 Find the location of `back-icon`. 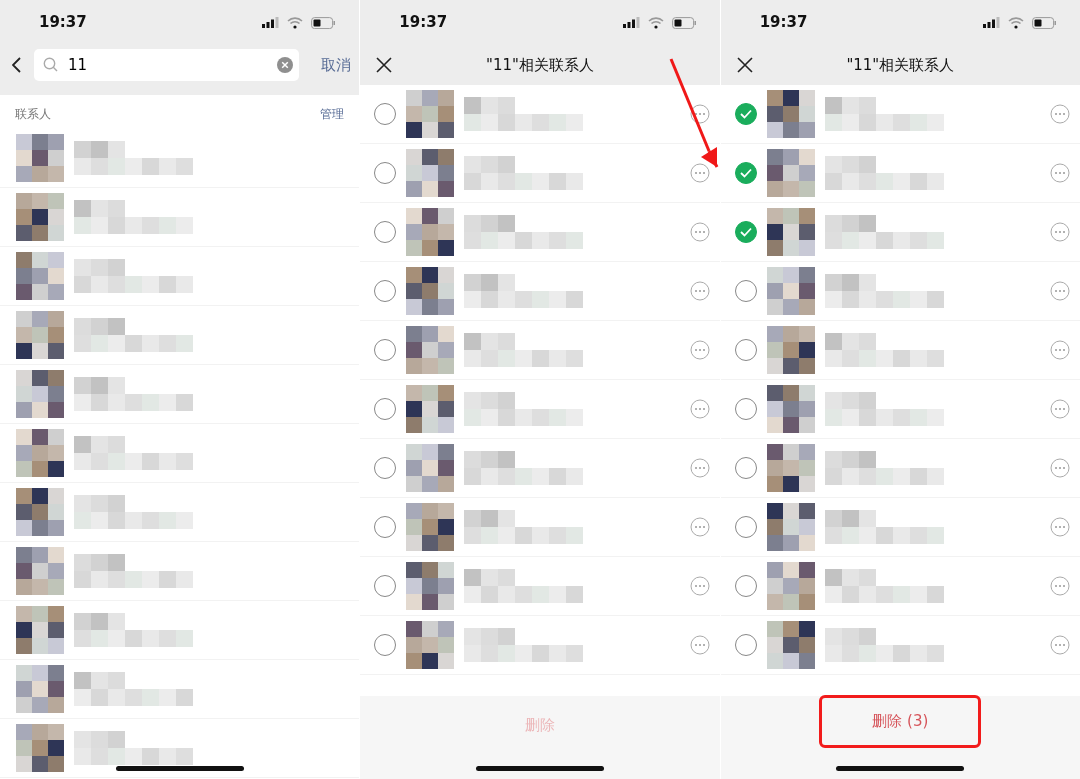

back-icon is located at coordinates (17, 65).